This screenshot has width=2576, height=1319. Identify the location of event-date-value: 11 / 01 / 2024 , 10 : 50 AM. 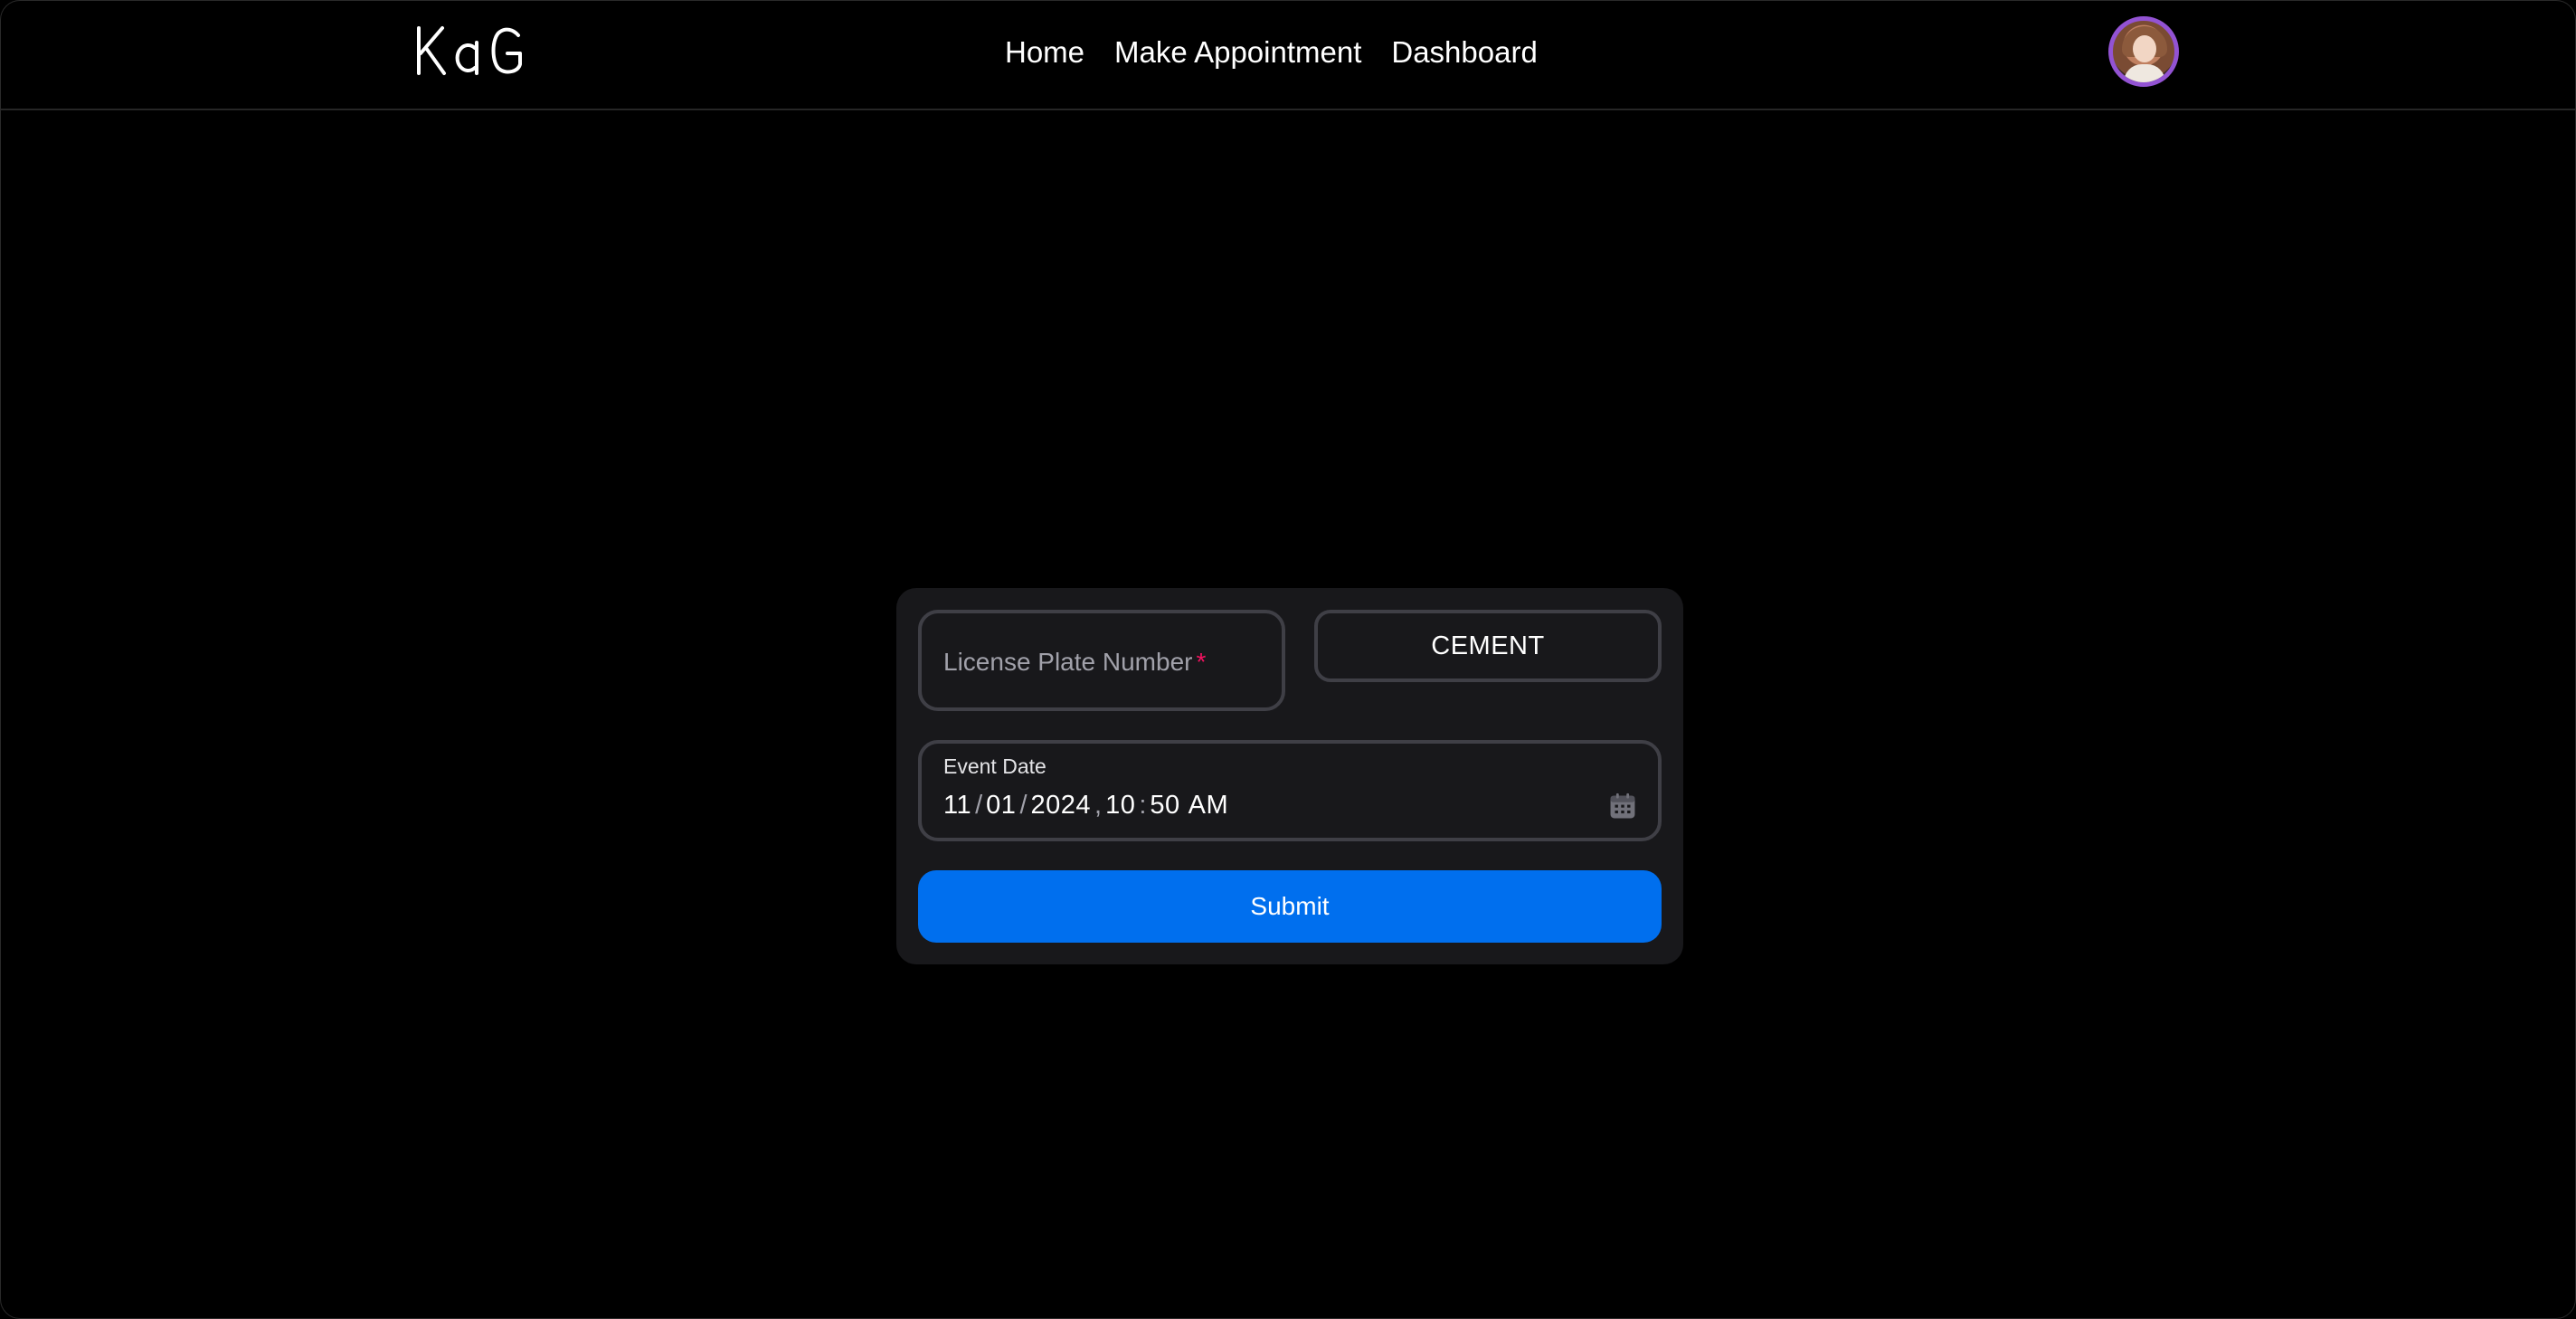
(1085, 806).